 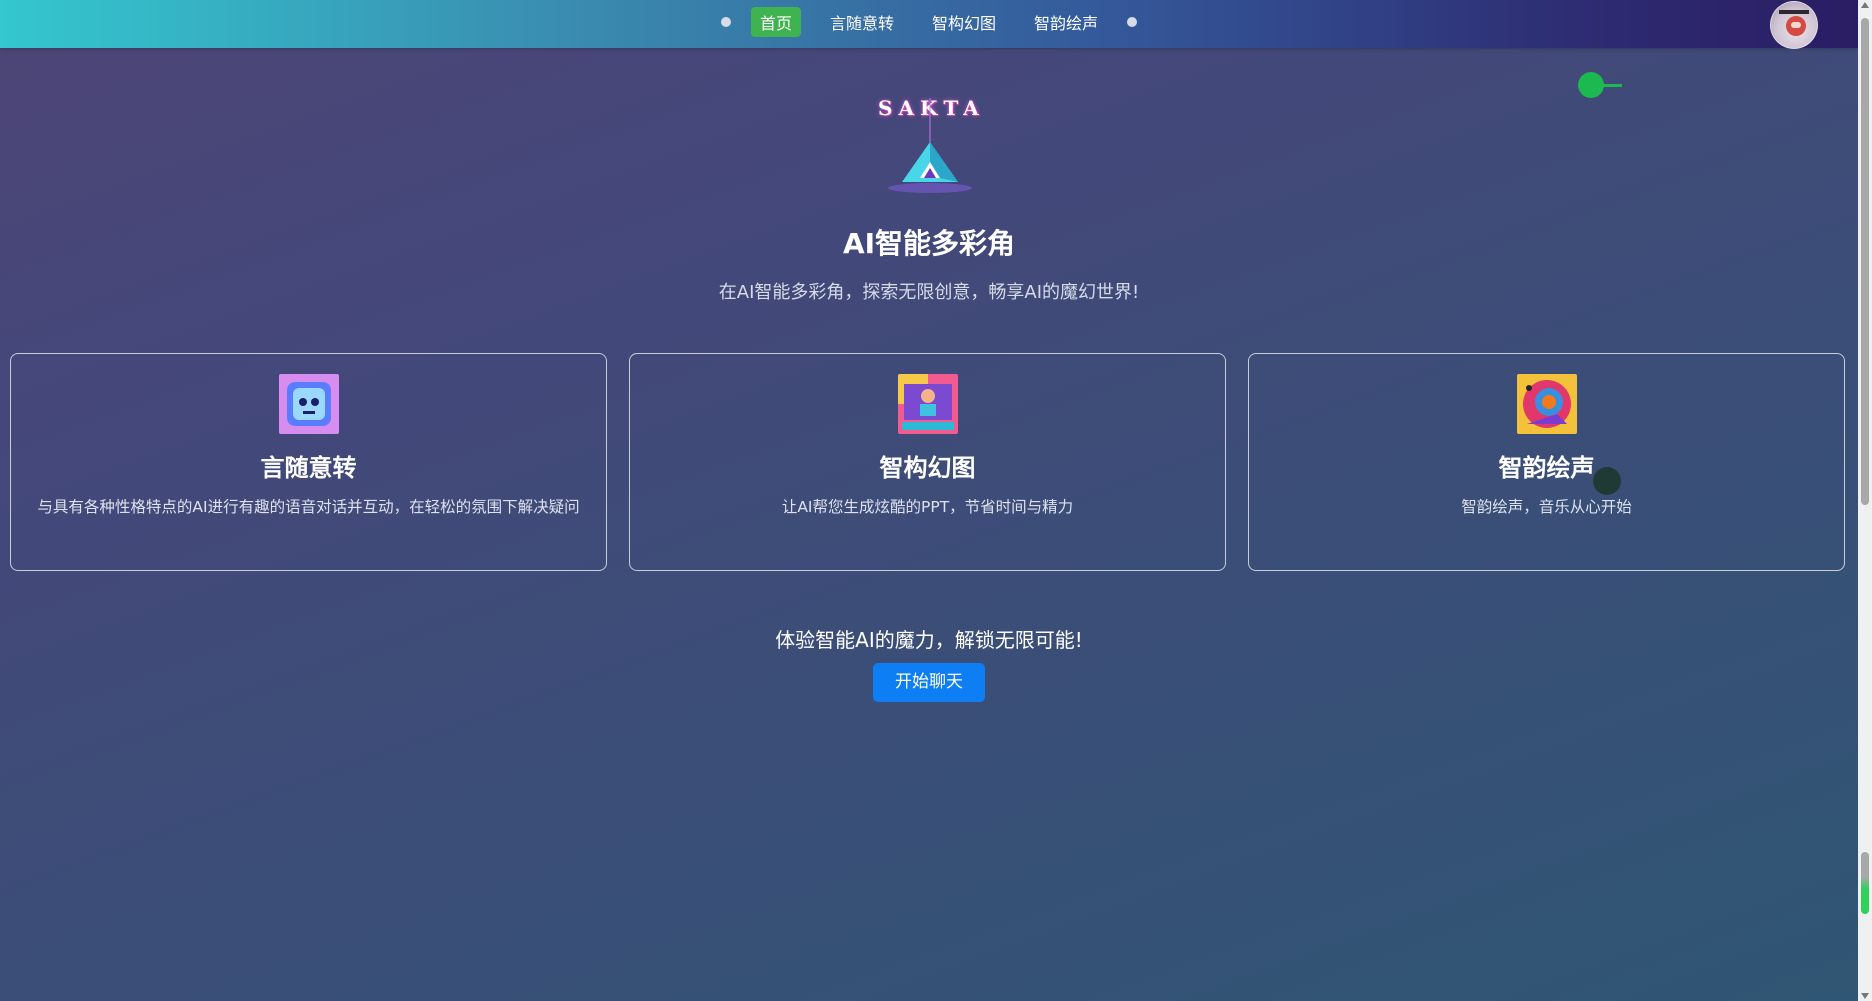 I want to click on card-description: 让AI帮您生成炫酷的PPT，节省时间与精力, so click(x=927, y=507).